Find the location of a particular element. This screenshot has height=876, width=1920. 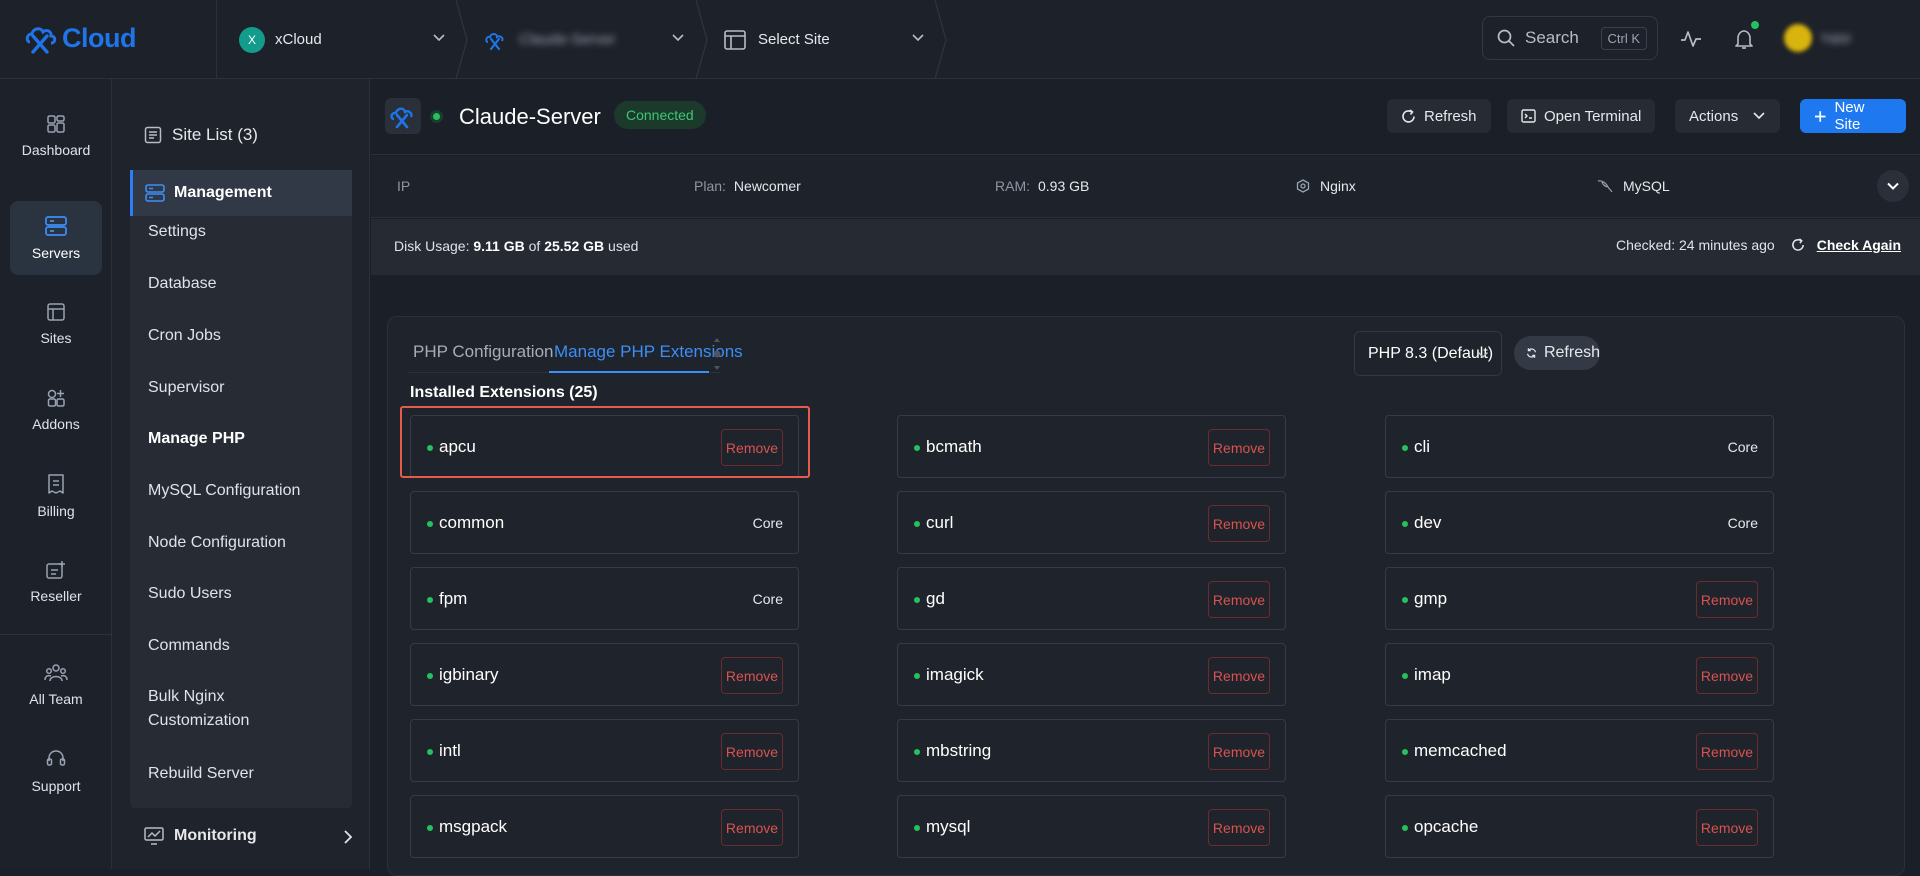

refresh-server-button: Refresh is located at coordinates (1439, 116).